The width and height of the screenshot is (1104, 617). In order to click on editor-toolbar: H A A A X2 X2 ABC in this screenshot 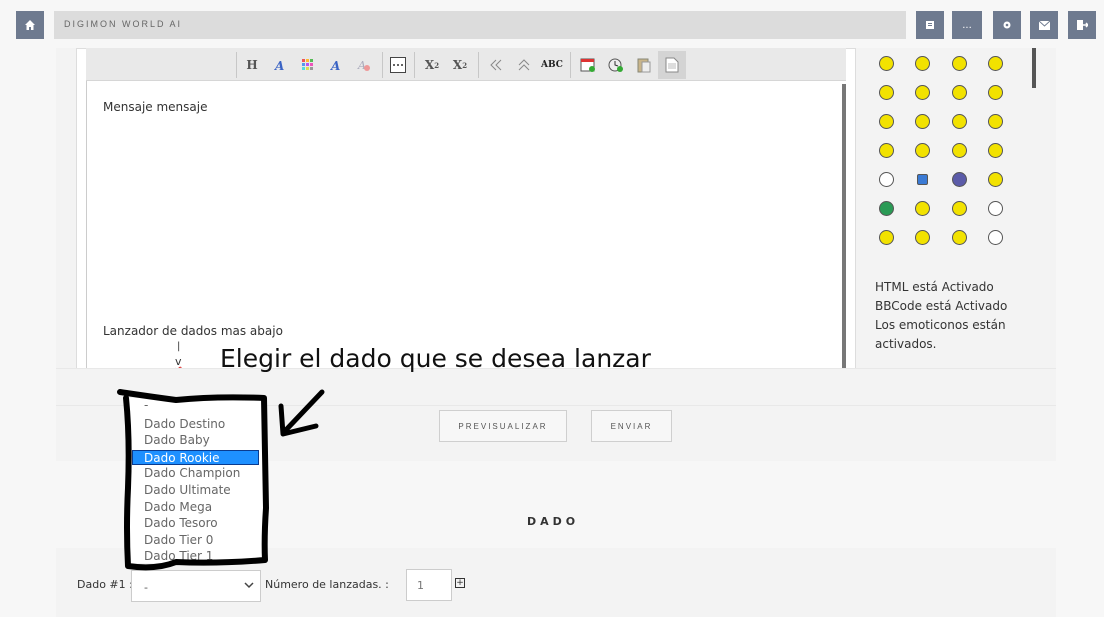, I will do `click(466, 64)`.